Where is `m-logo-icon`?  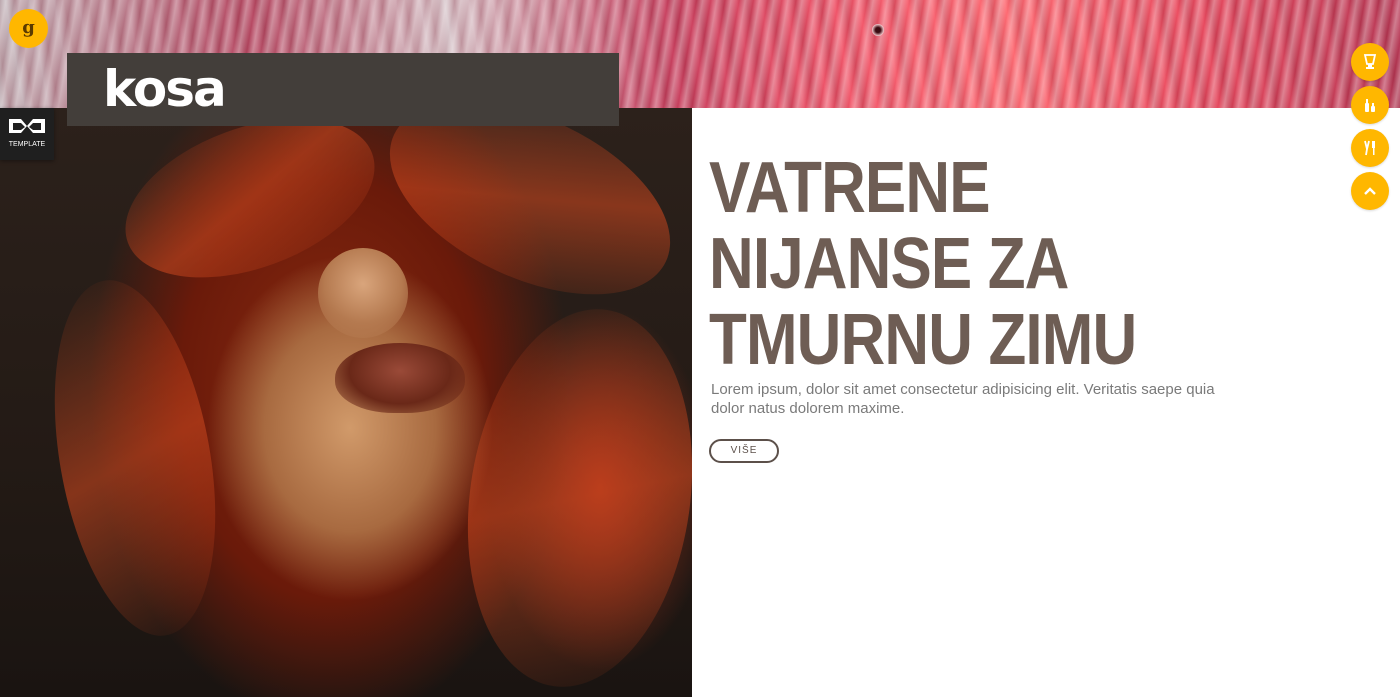 m-logo-icon is located at coordinates (27, 126).